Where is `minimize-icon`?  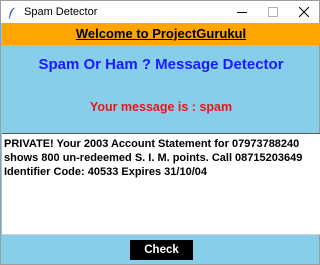
minimize-icon is located at coordinates (242, 12).